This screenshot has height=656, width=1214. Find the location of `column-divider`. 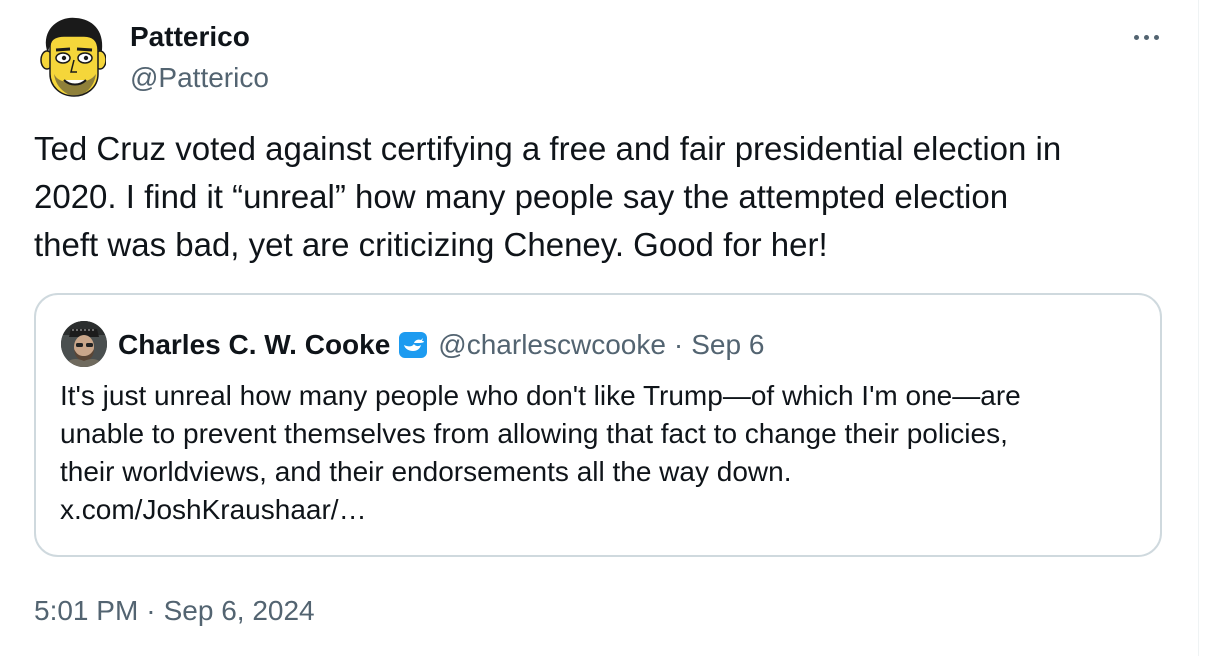

column-divider is located at coordinates (1198, 328).